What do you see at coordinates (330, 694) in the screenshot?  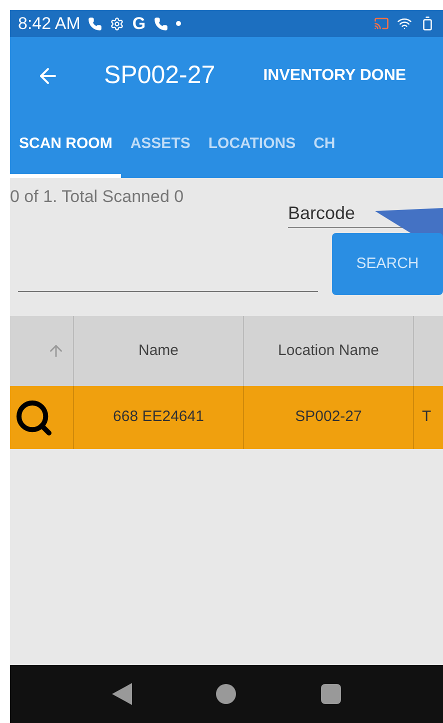 I see `recents-square-icon` at bounding box center [330, 694].